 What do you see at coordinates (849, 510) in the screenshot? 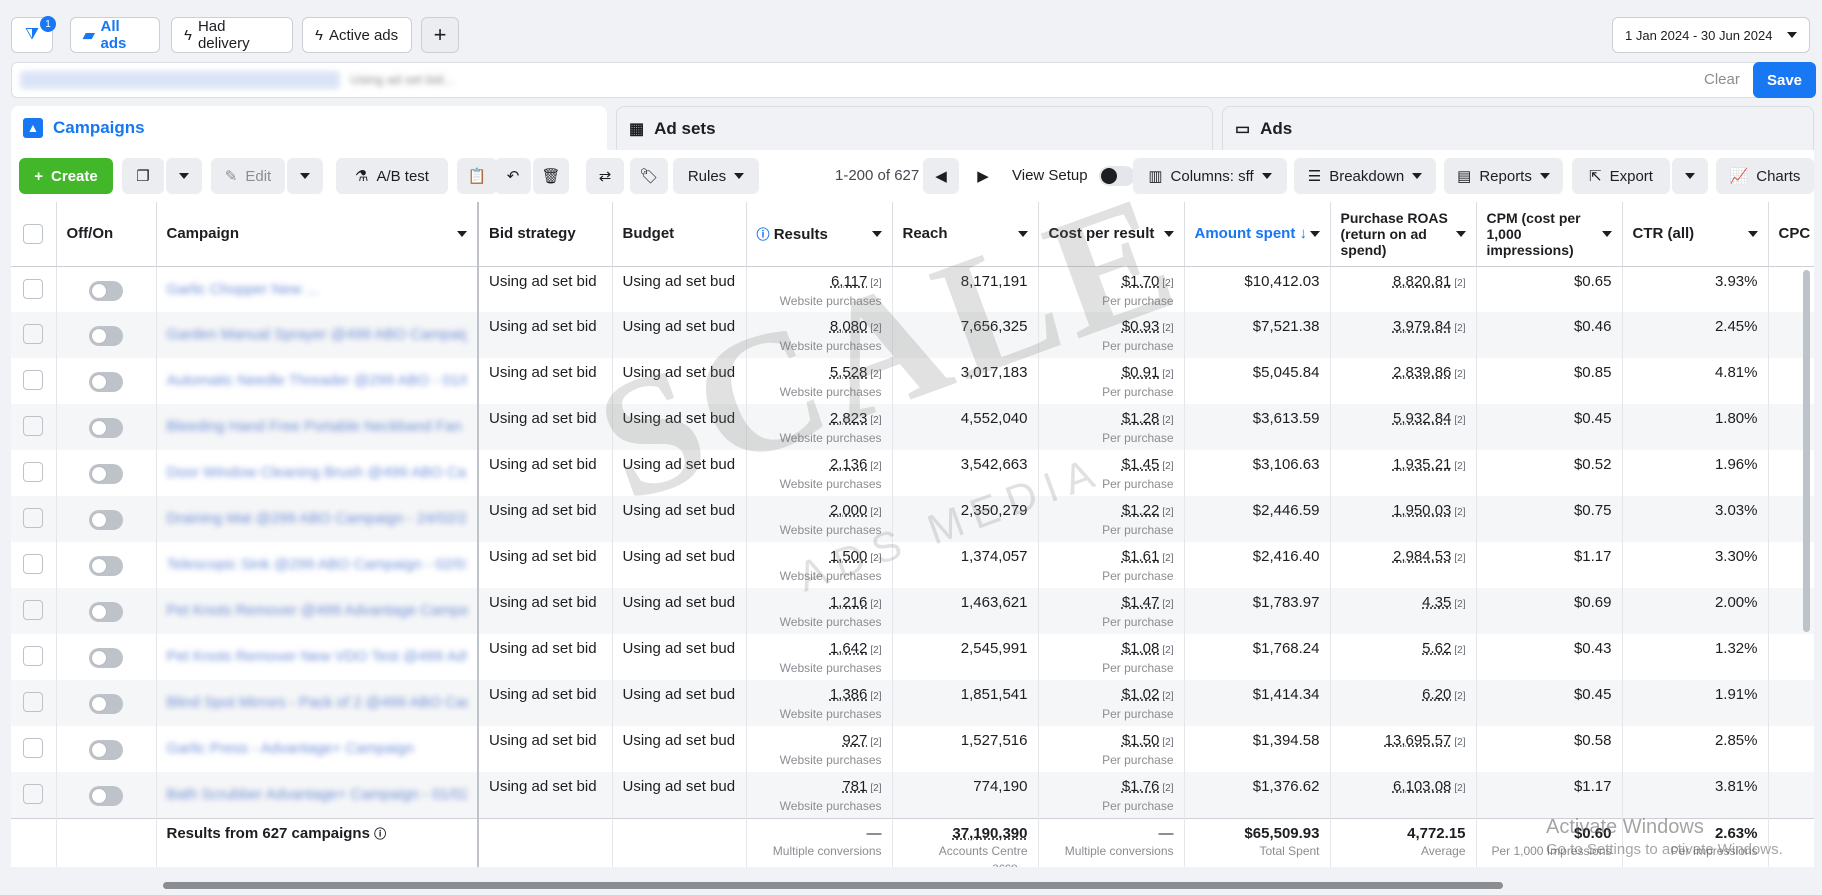
I see `results-value: 2,000` at bounding box center [849, 510].